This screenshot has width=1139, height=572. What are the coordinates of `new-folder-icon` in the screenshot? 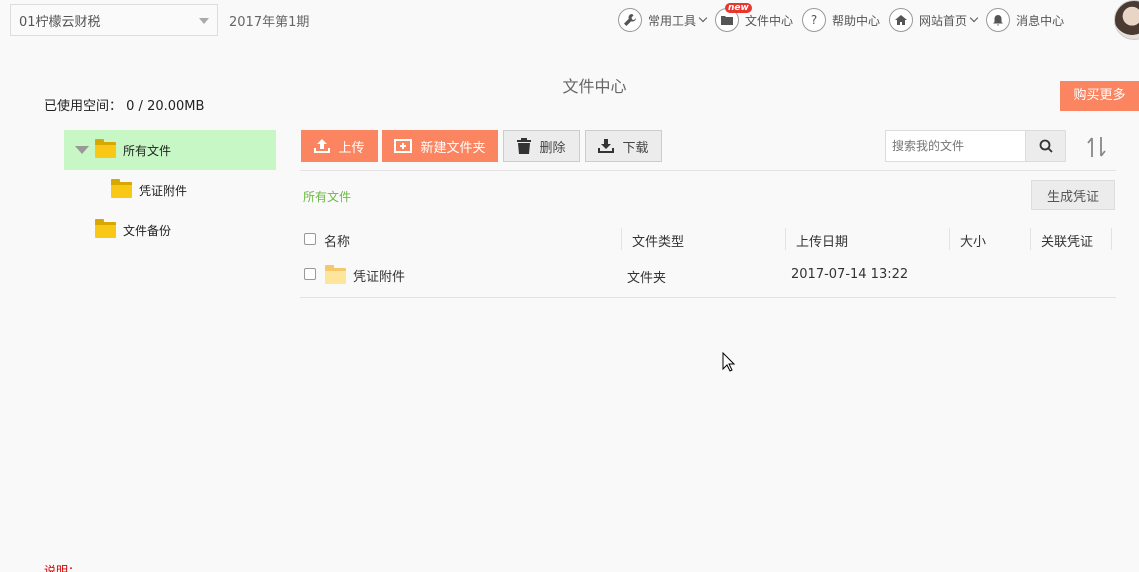 It's located at (403, 146).